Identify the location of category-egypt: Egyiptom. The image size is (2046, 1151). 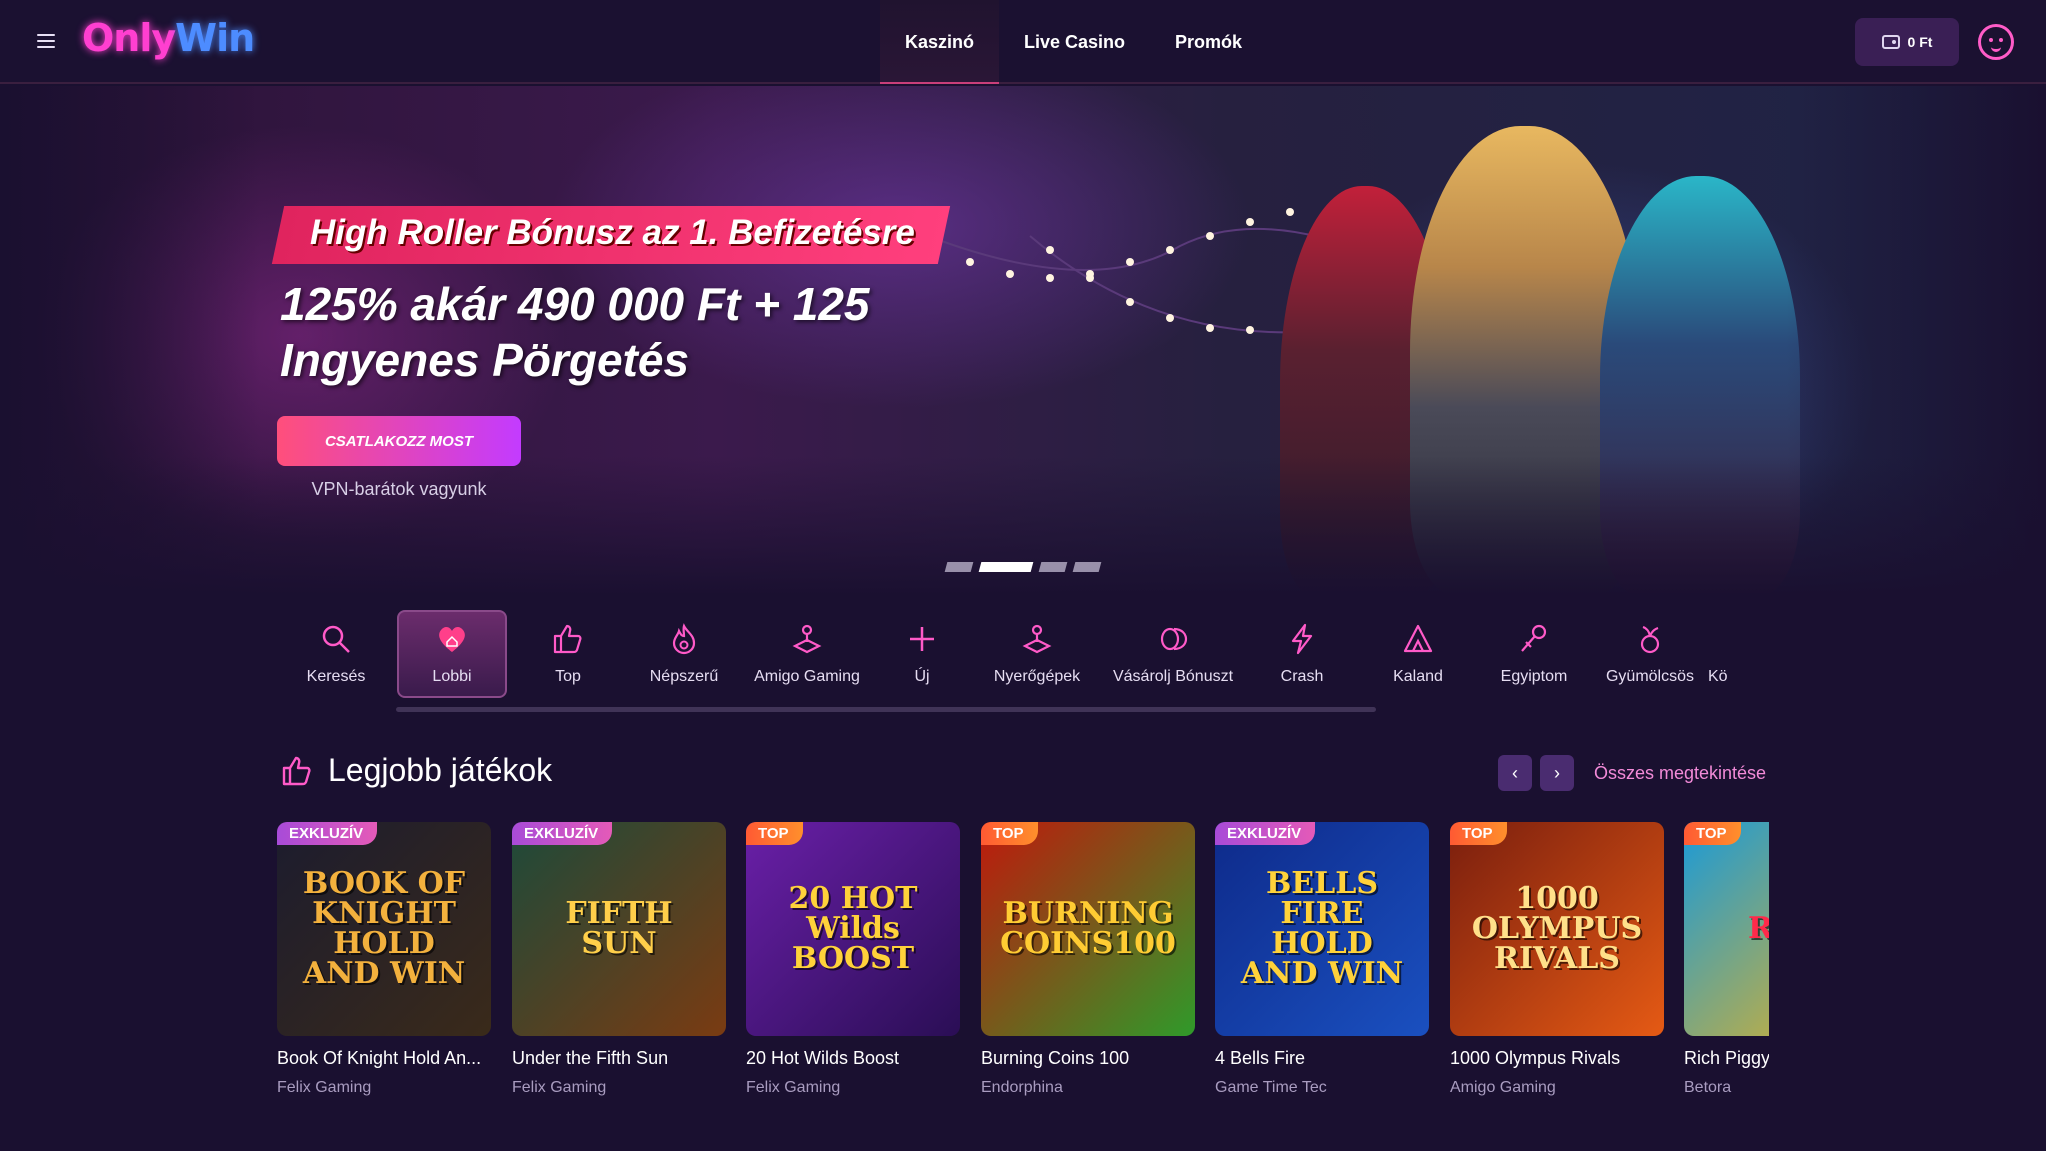
(1534, 654).